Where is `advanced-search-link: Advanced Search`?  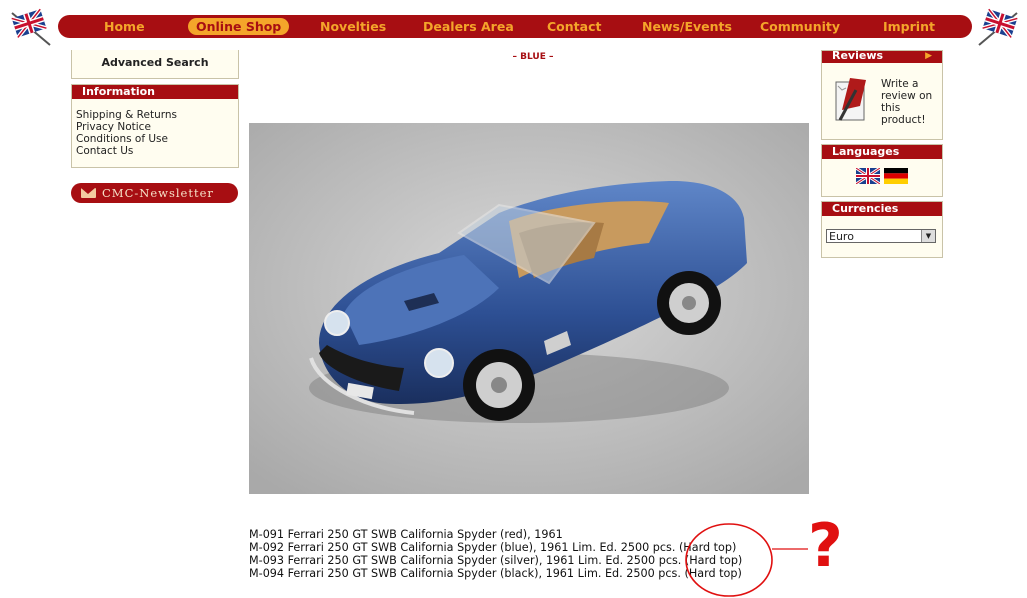 advanced-search-link: Advanced Search is located at coordinates (155, 64).